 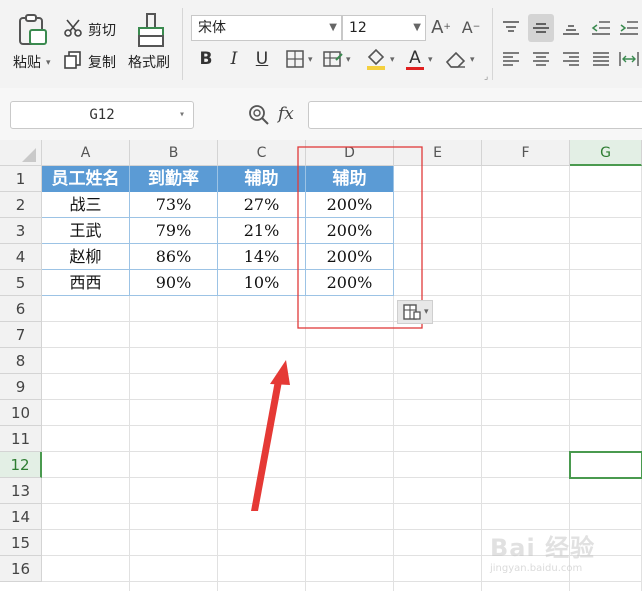 What do you see at coordinates (262, 59) in the screenshot?
I see `underline-button: U` at bounding box center [262, 59].